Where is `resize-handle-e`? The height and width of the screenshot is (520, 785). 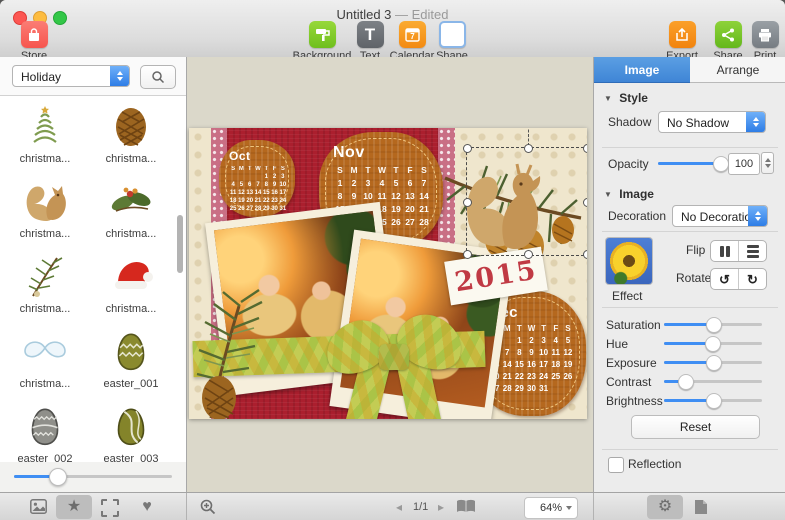 resize-handle-e is located at coordinates (585, 202).